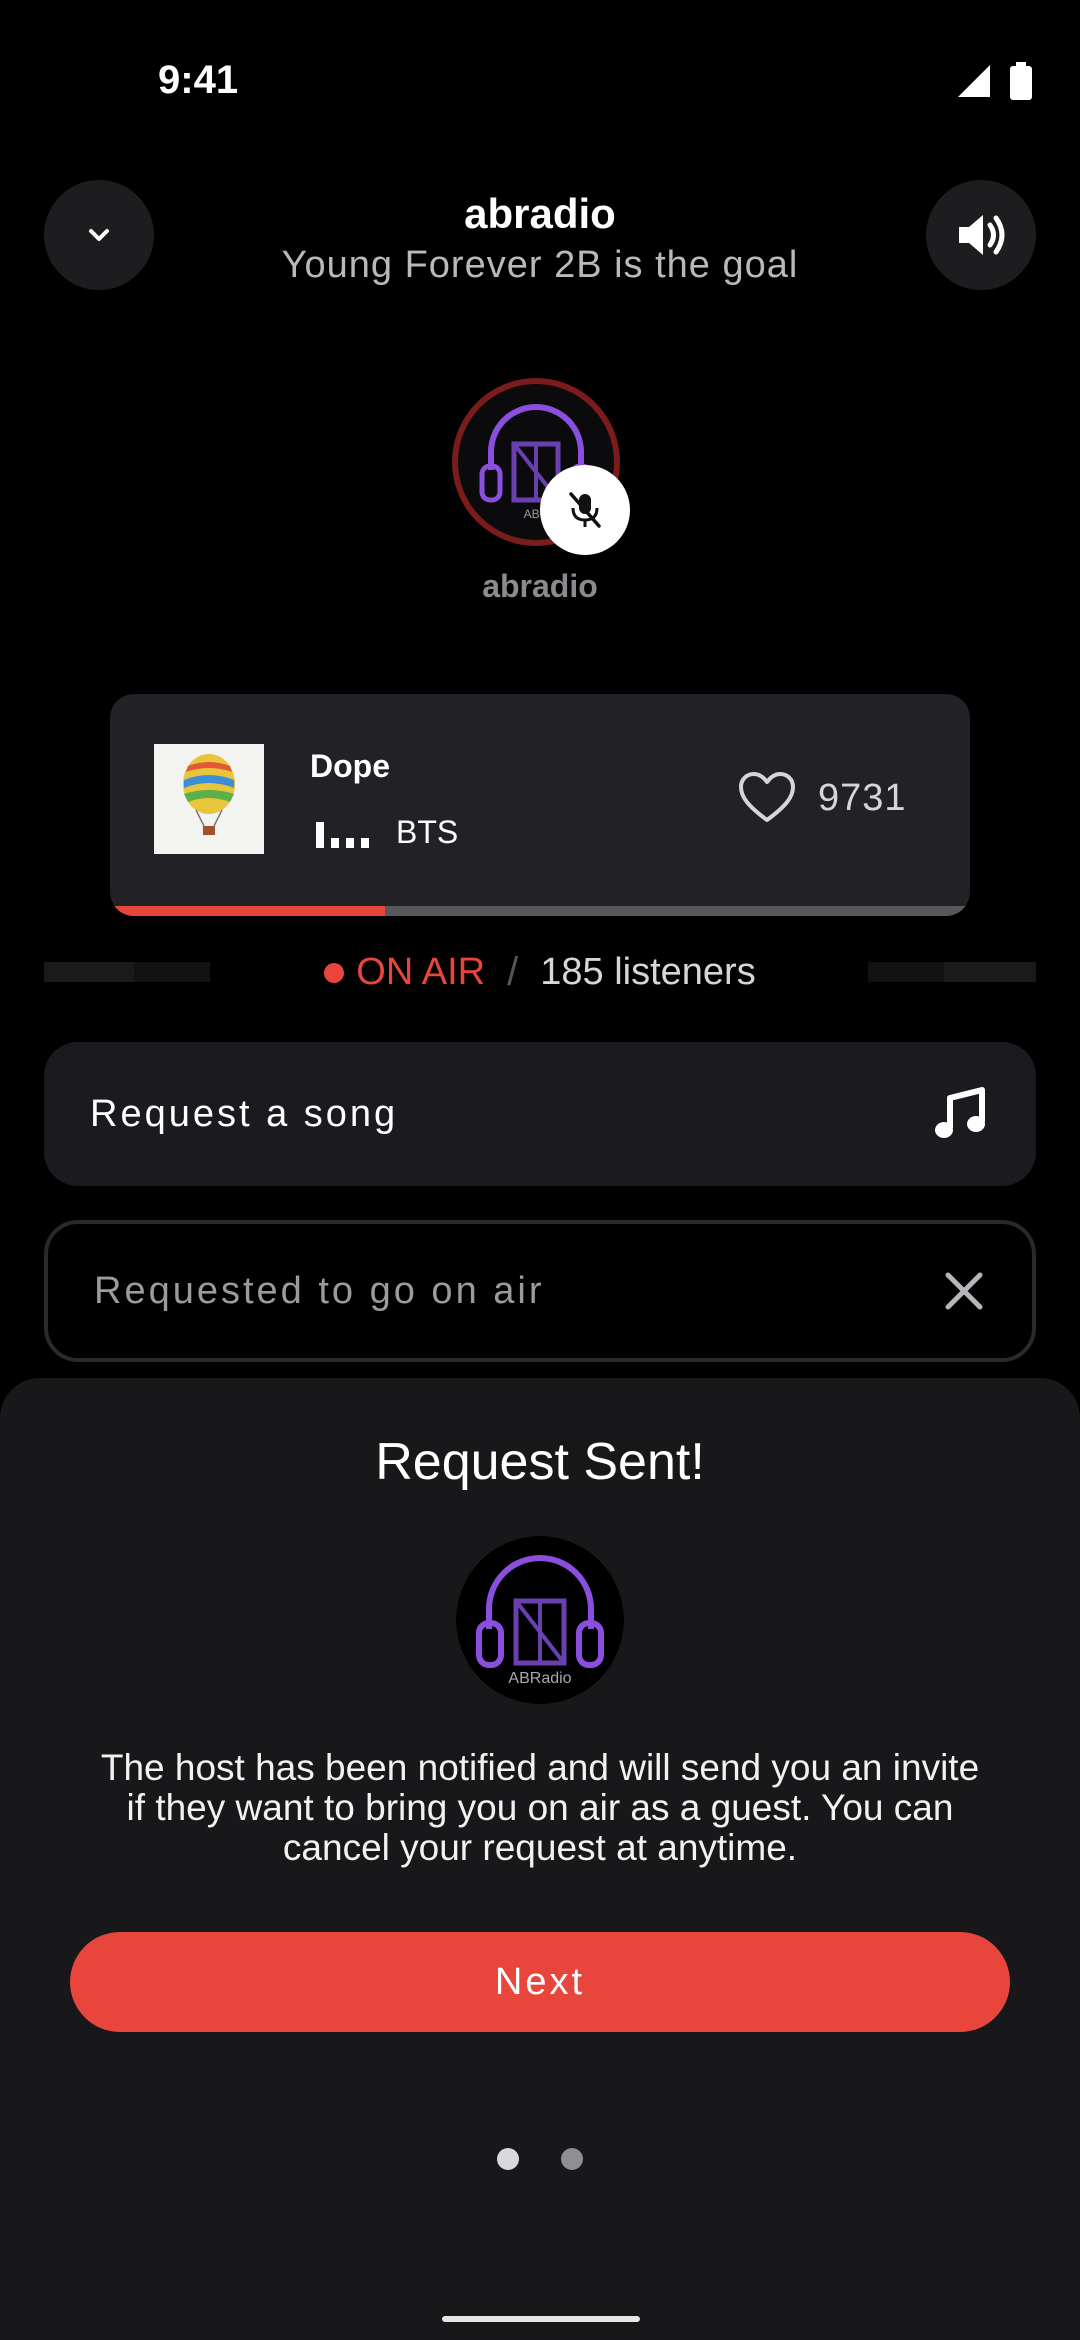  I want to click on requested-on-air-row: Requested to go on air, so click(540, 1291).